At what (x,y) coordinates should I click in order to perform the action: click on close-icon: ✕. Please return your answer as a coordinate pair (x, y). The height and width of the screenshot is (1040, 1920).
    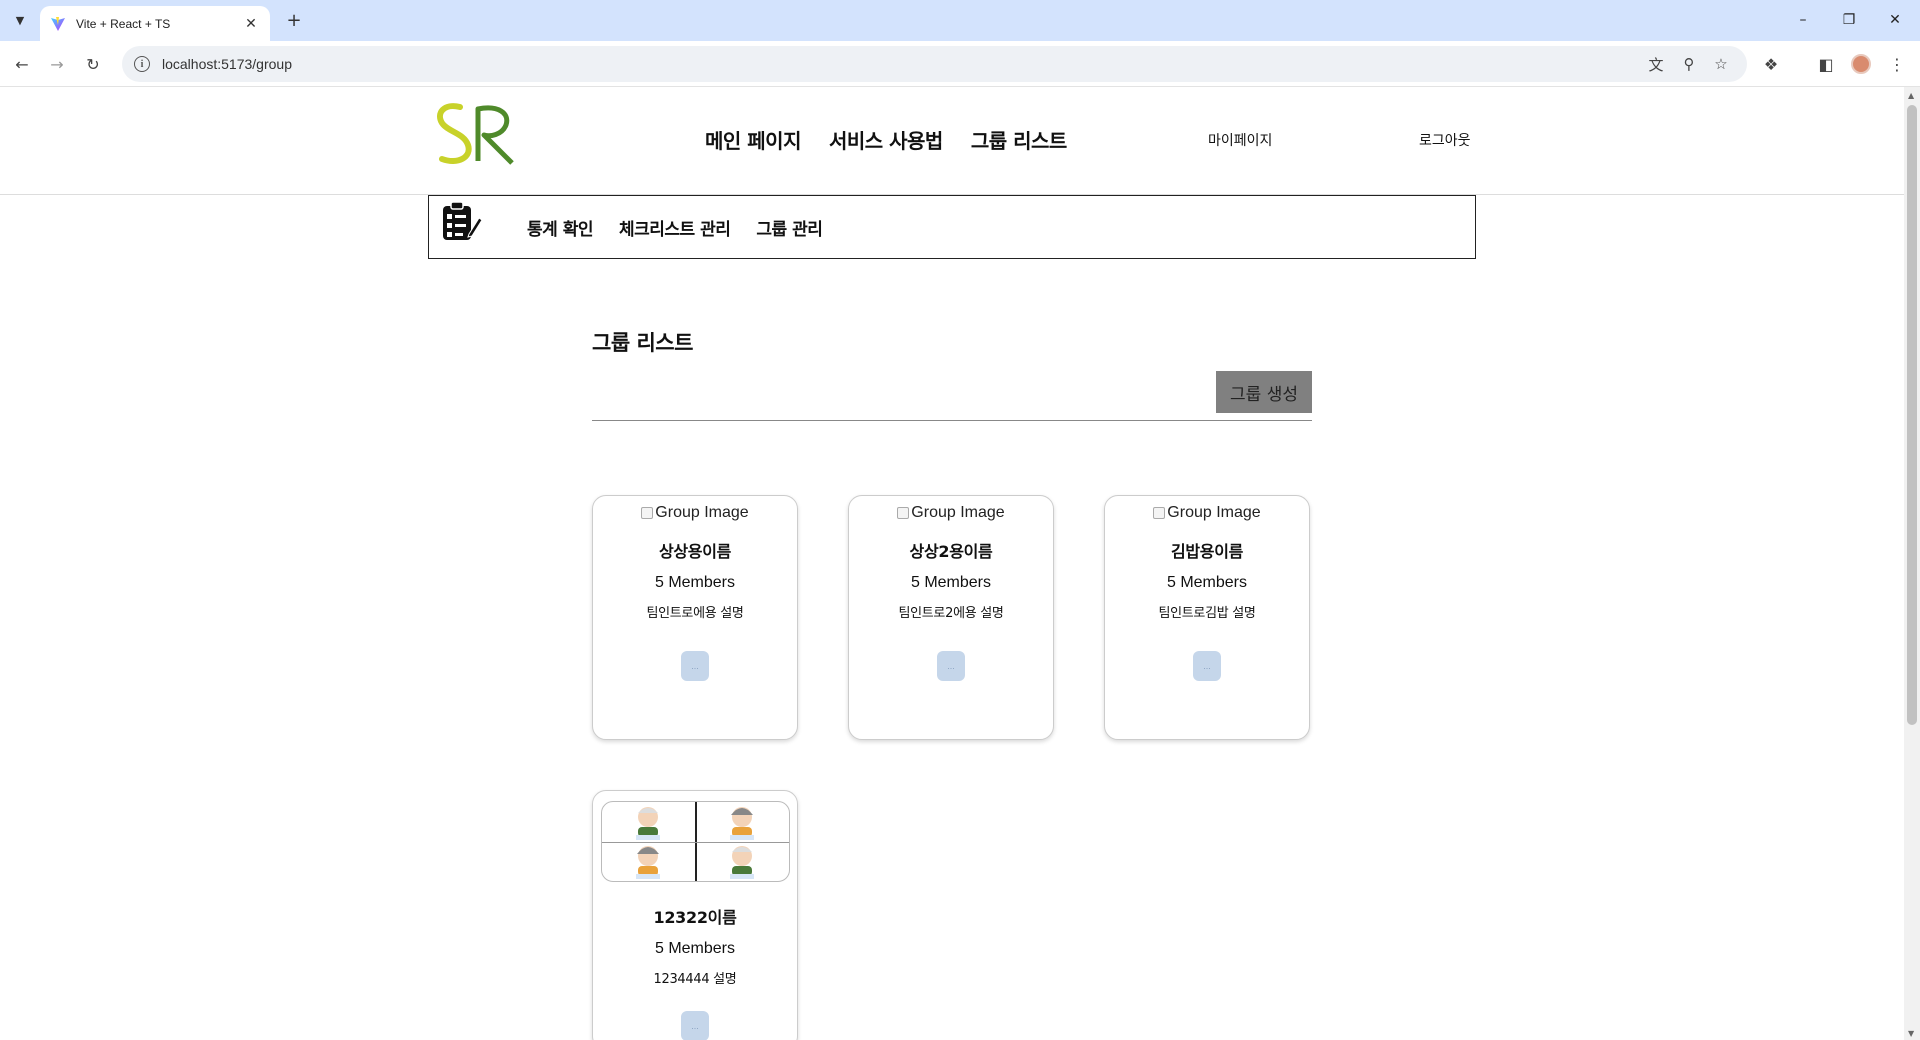
    Looking at the image, I should click on (251, 24).